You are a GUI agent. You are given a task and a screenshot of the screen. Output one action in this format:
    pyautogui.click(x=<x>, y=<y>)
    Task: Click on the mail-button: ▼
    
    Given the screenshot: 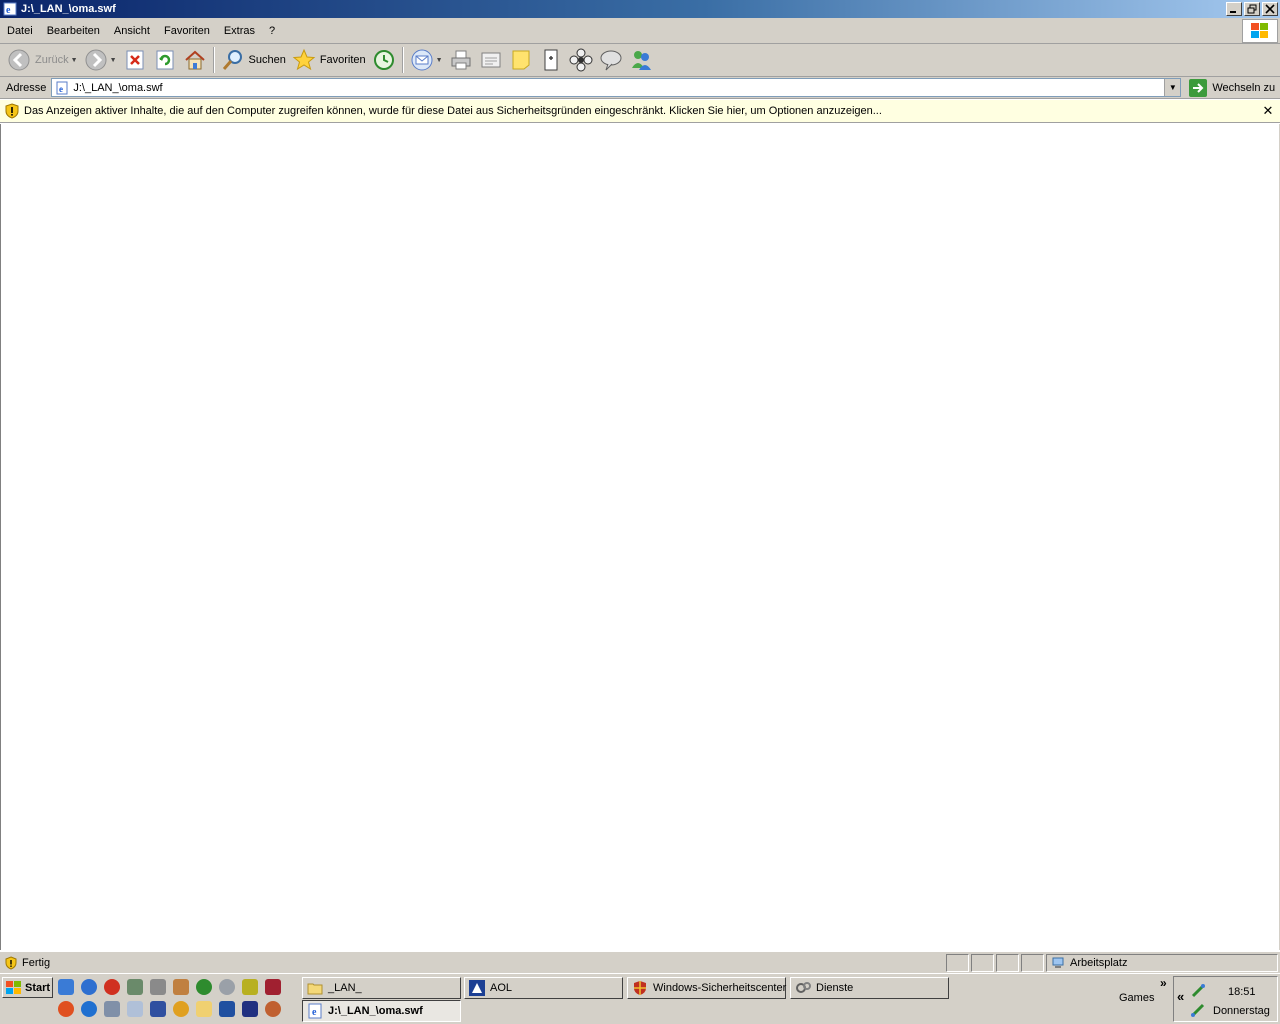 What is the action you would take?
    pyautogui.click(x=426, y=60)
    